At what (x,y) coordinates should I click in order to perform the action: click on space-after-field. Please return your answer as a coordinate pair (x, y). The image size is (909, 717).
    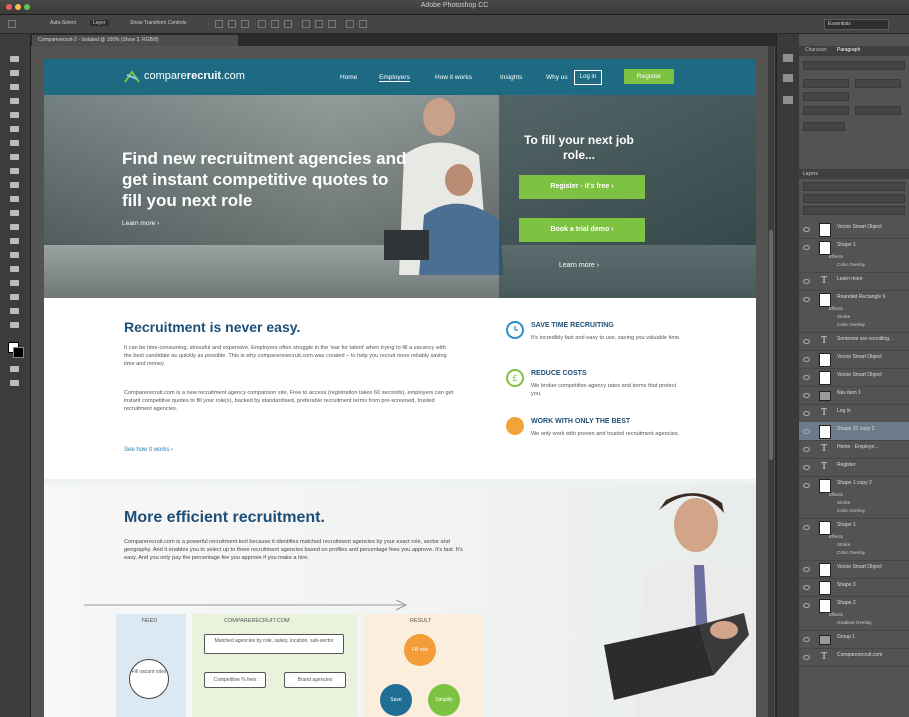
    Looking at the image, I should click on (878, 110).